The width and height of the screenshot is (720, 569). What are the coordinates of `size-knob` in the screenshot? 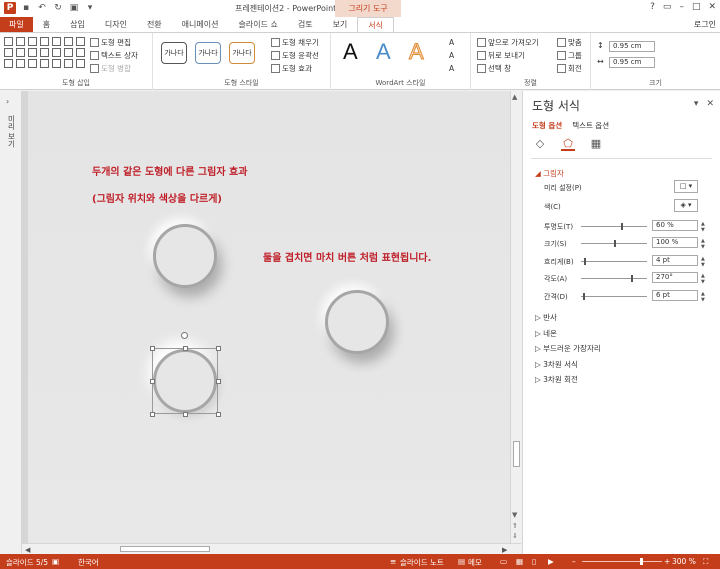 It's located at (615, 243).